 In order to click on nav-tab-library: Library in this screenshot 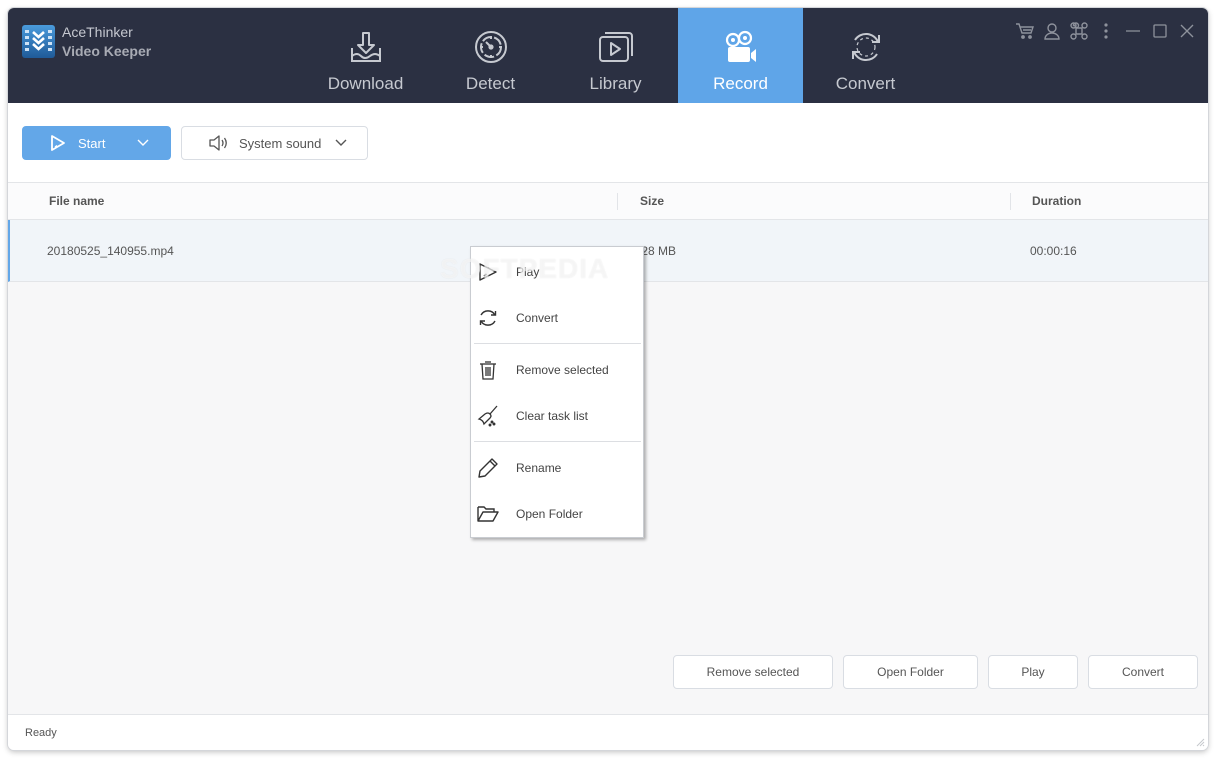, I will do `click(615, 55)`.